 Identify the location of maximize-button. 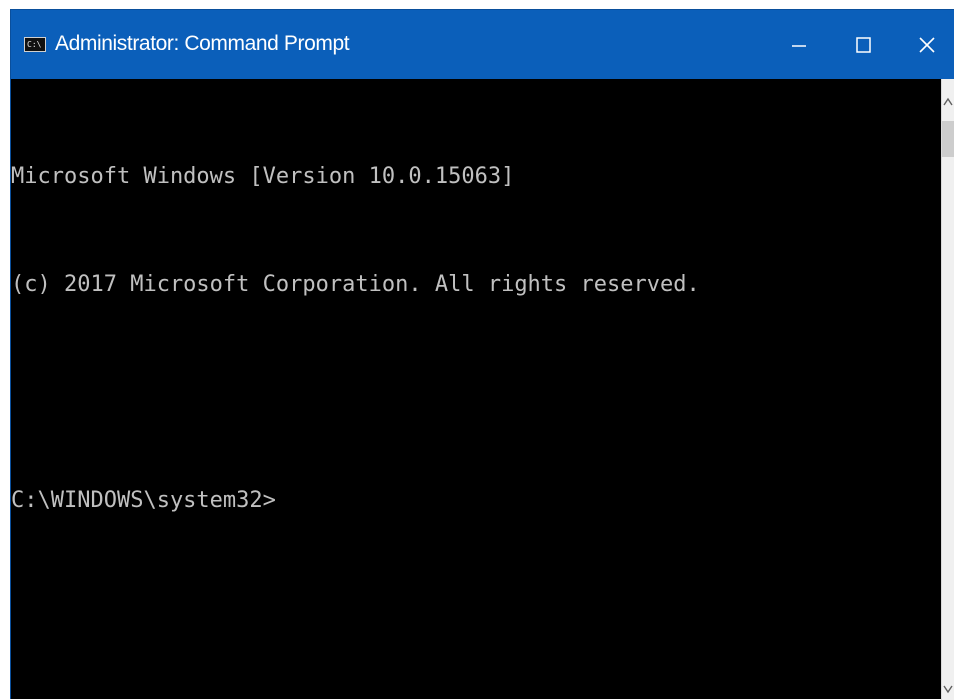
(864, 44).